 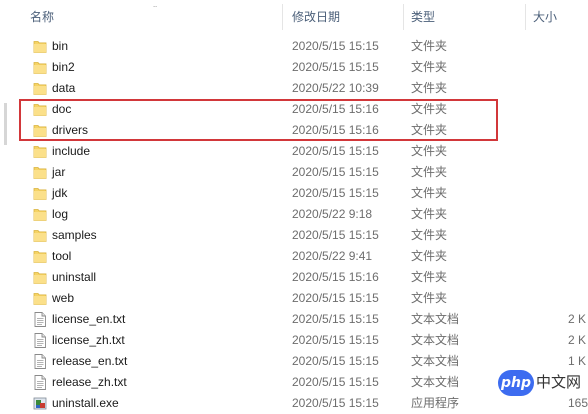 I want to click on file-row: log 2020/5/22 9:18 文件夹, so click(x=294, y=214).